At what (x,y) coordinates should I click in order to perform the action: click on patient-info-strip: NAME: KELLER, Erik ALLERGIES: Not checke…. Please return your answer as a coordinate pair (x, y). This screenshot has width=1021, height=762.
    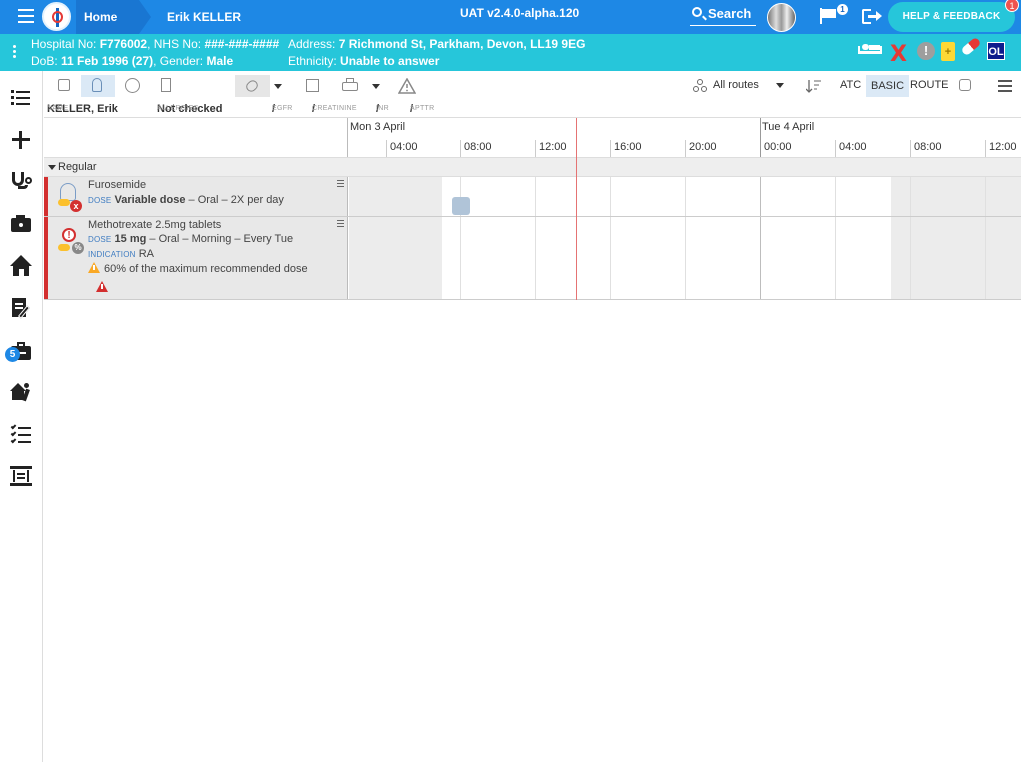
    Looking at the image, I should click on (532, 109).